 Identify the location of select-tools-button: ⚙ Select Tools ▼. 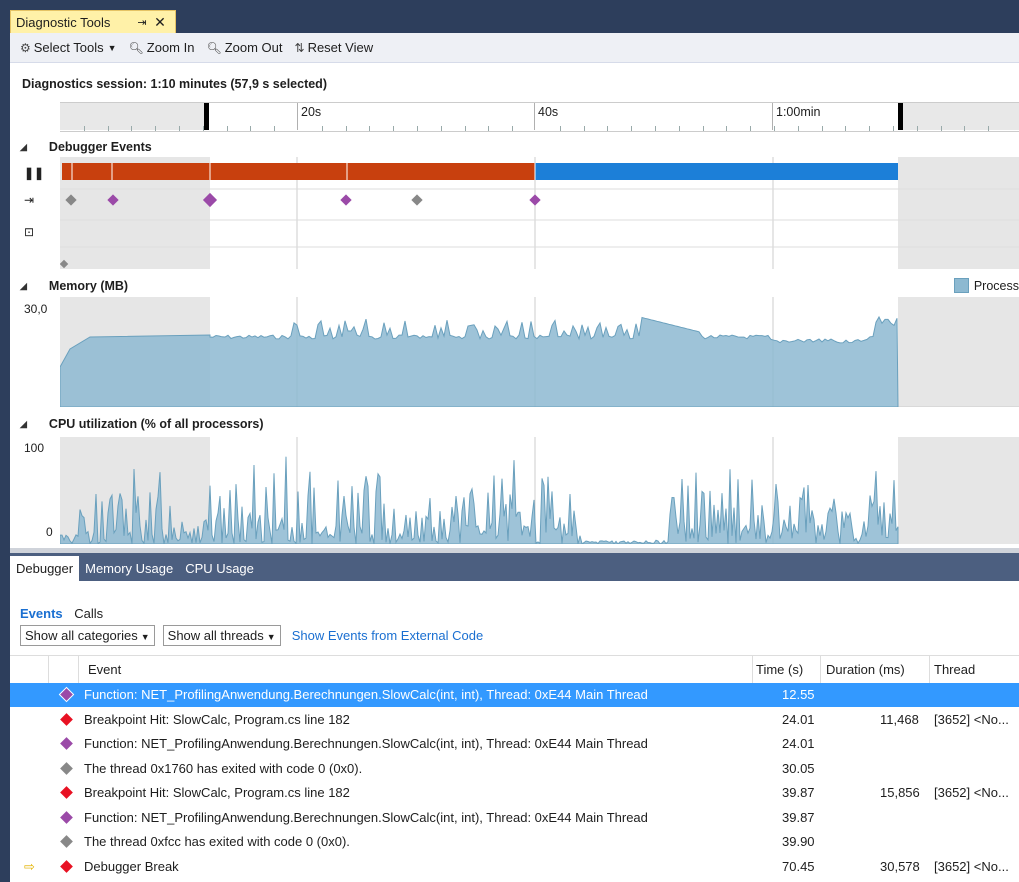
(68, 47).